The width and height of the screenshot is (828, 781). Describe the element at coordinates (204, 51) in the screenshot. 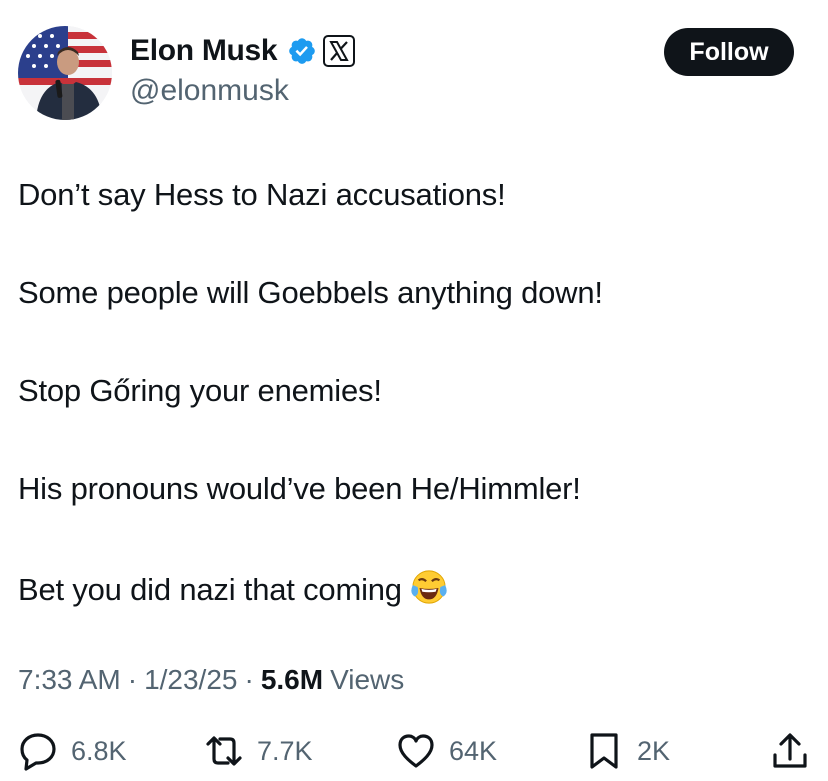

I see `author-name: Elon Musk` at that location.